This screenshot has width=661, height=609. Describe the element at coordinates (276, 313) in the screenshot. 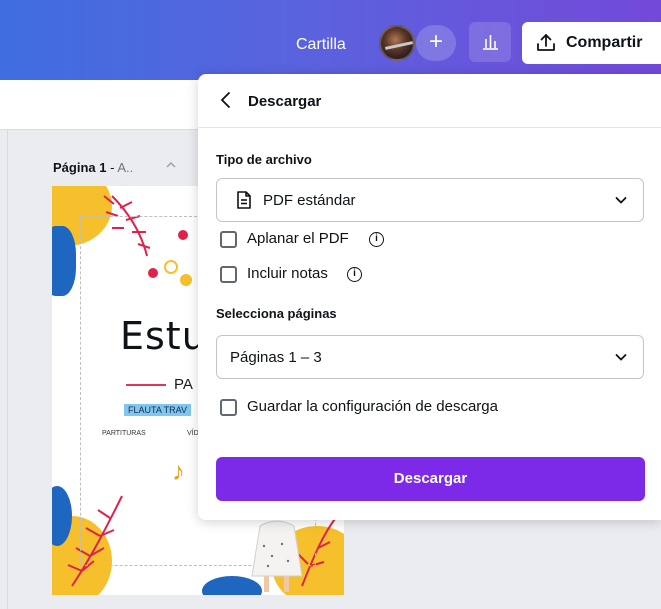

I see `select-pages-label: Selecciona páginas` at that location.